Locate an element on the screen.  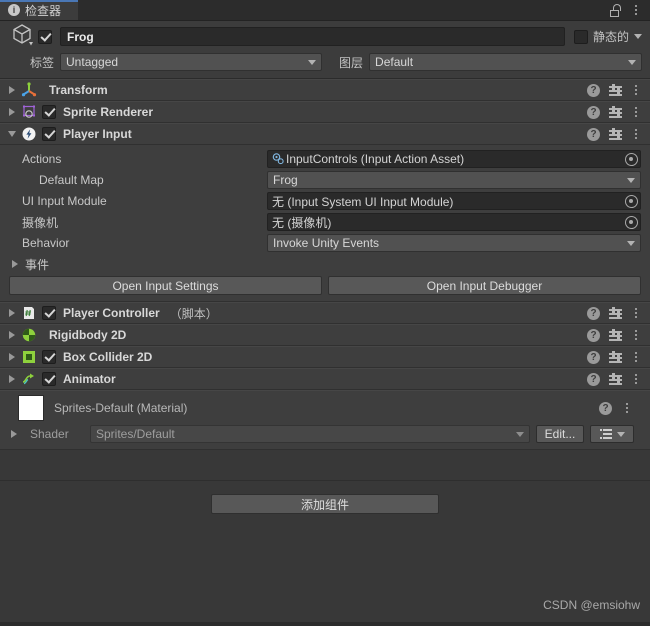
camera-value: 无 (摄像机) is located at coordinates (302, 222).